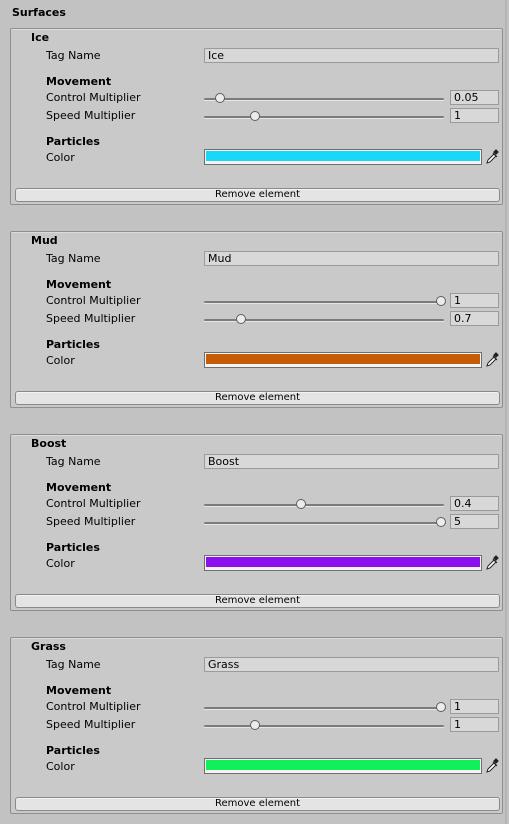  What do you see at coordinates (40, 37) in the screenshot?
I see `surface-title: Ice` at bounding box center [40, 37].